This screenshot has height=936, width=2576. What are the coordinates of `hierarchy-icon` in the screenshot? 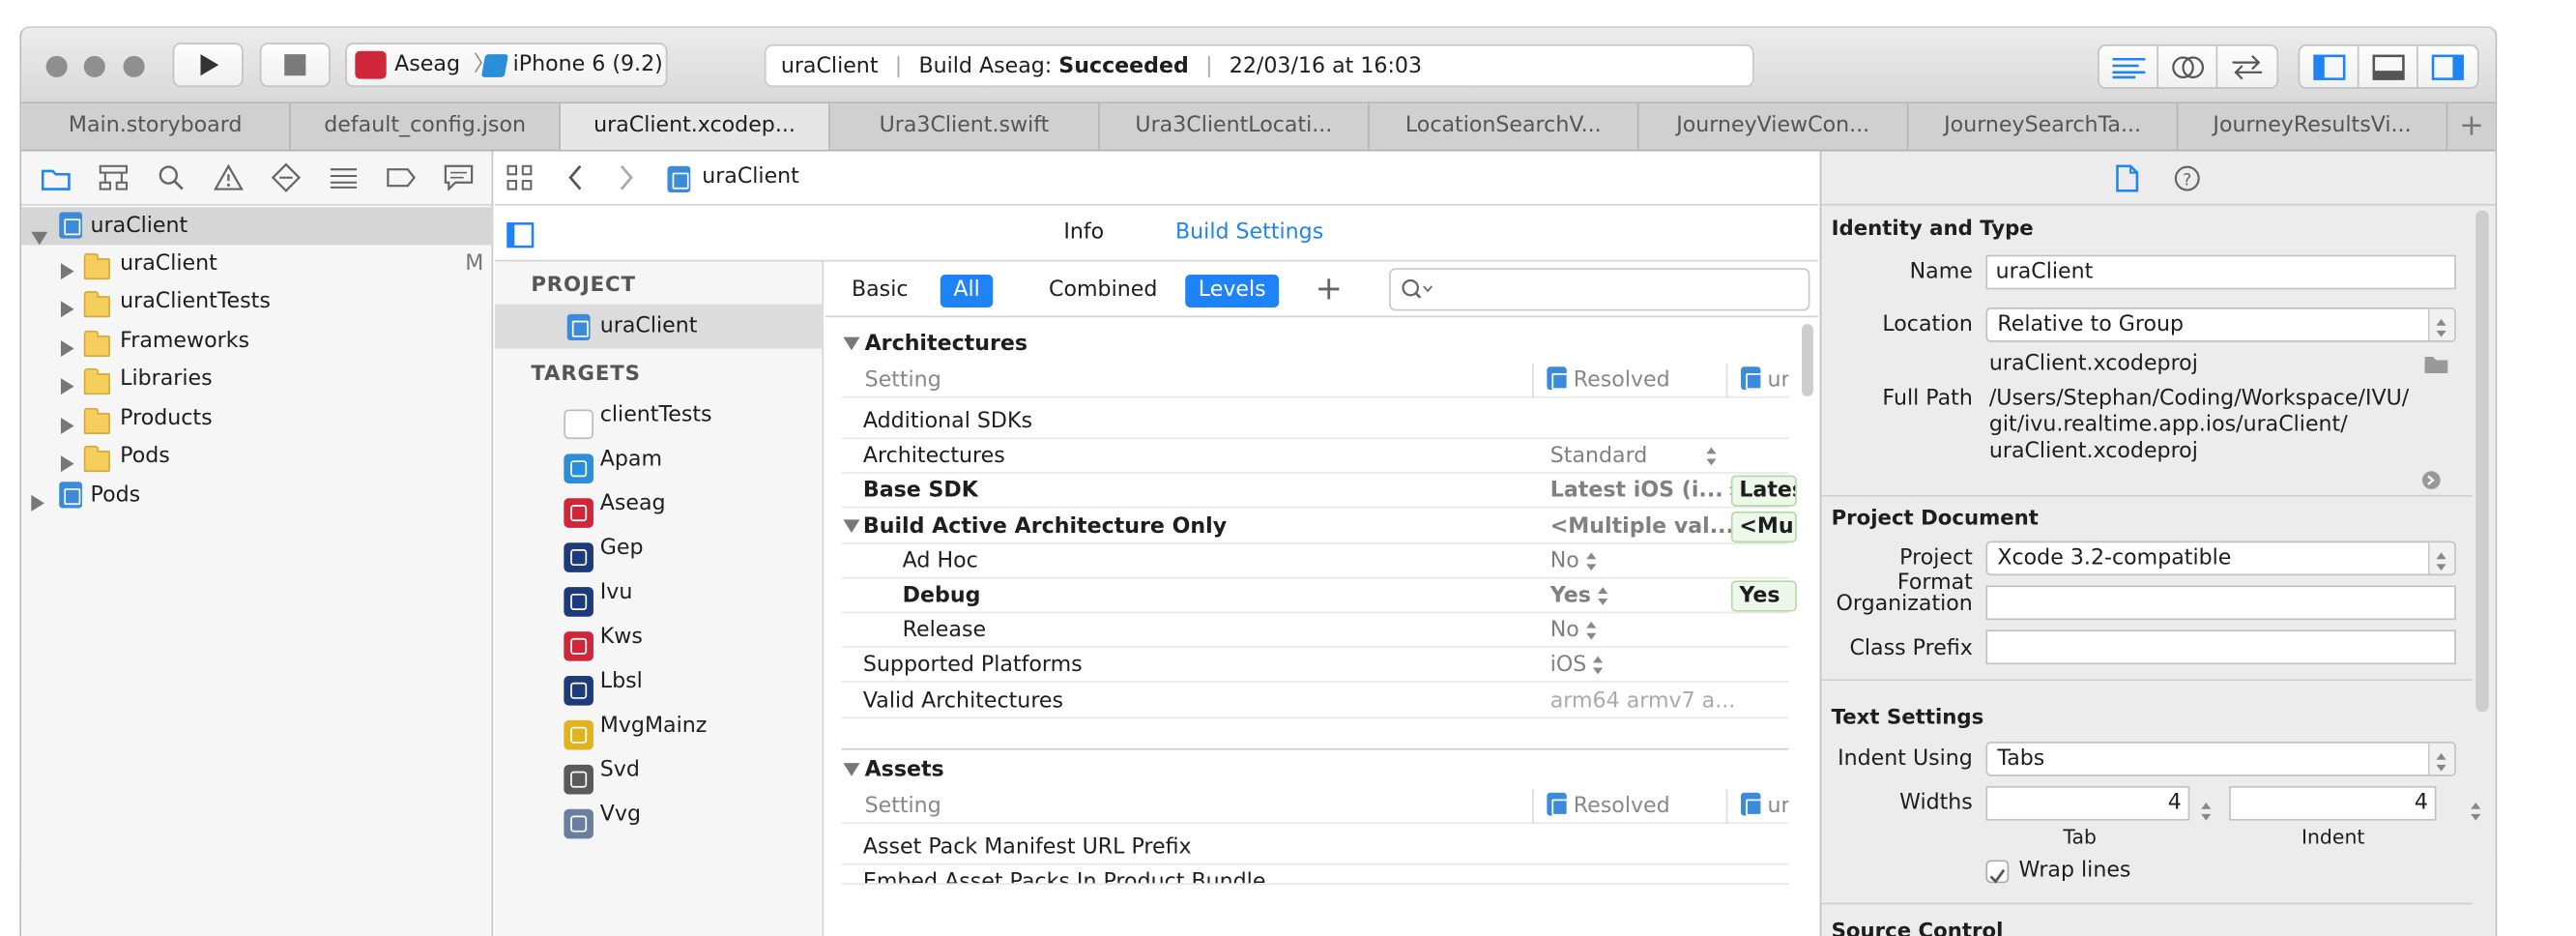 It's located at (113, 178).